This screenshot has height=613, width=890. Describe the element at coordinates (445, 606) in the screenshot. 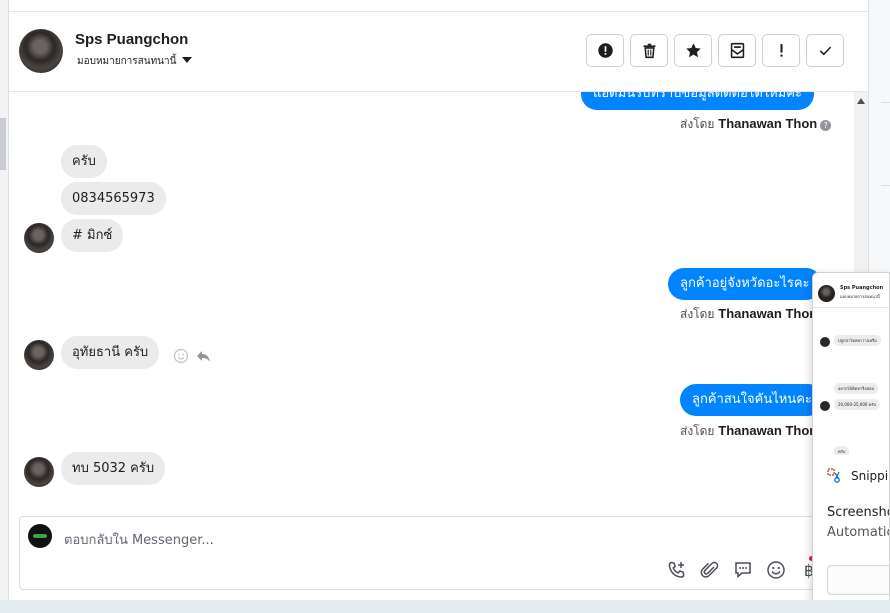

I see `taskbar-edge` at that location.